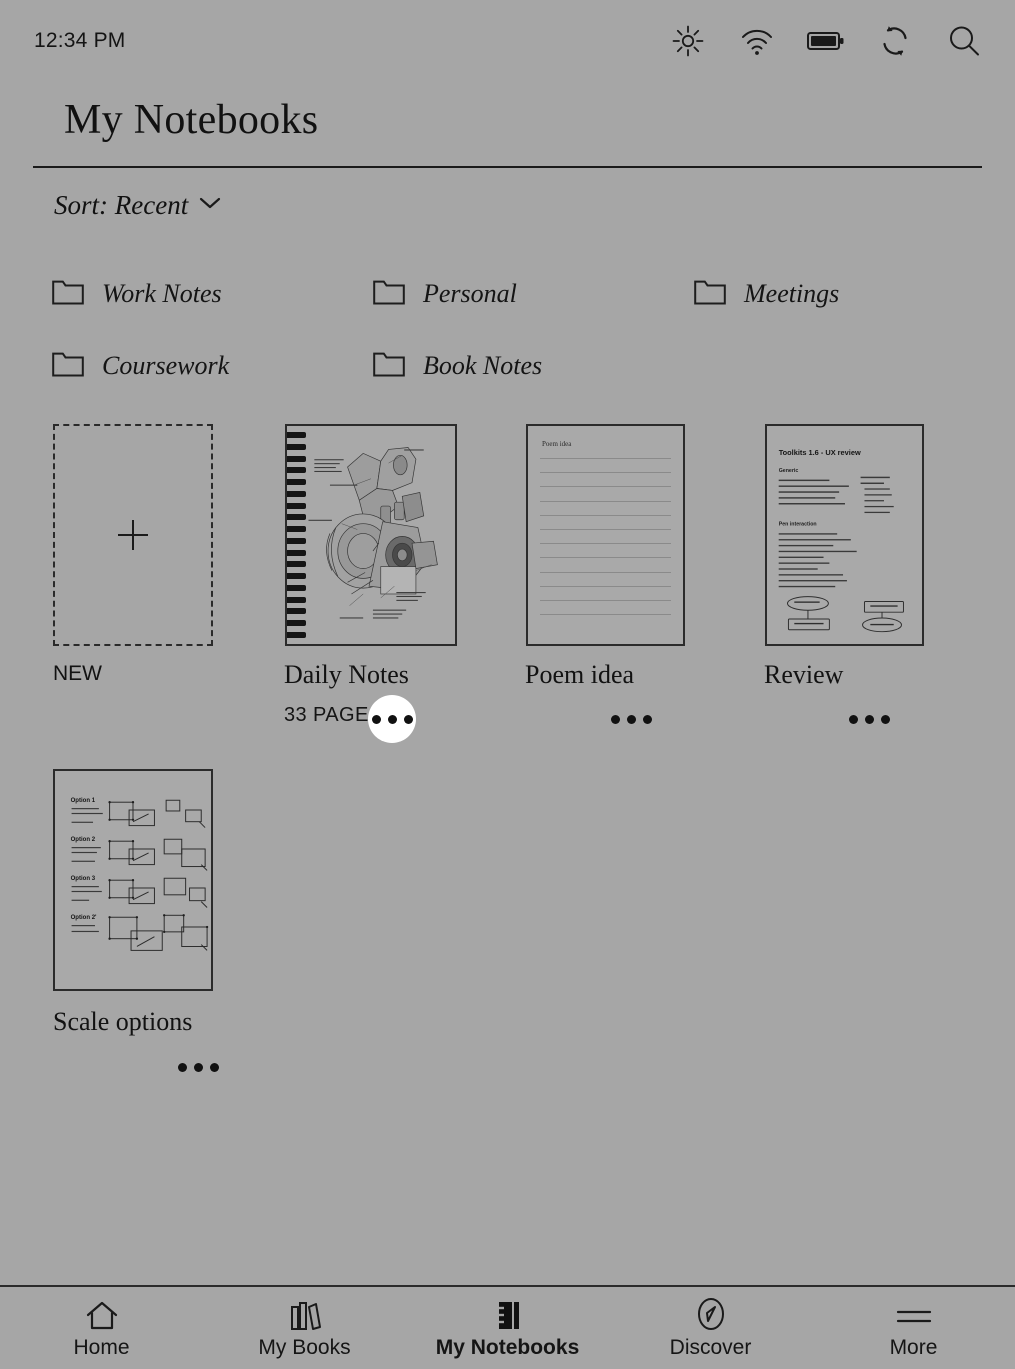 The height and width of the screenshot is (1369, 1015). I want to click on notebook-cell-poem-idea: Poem idea Poem idea, so click(595, 584).